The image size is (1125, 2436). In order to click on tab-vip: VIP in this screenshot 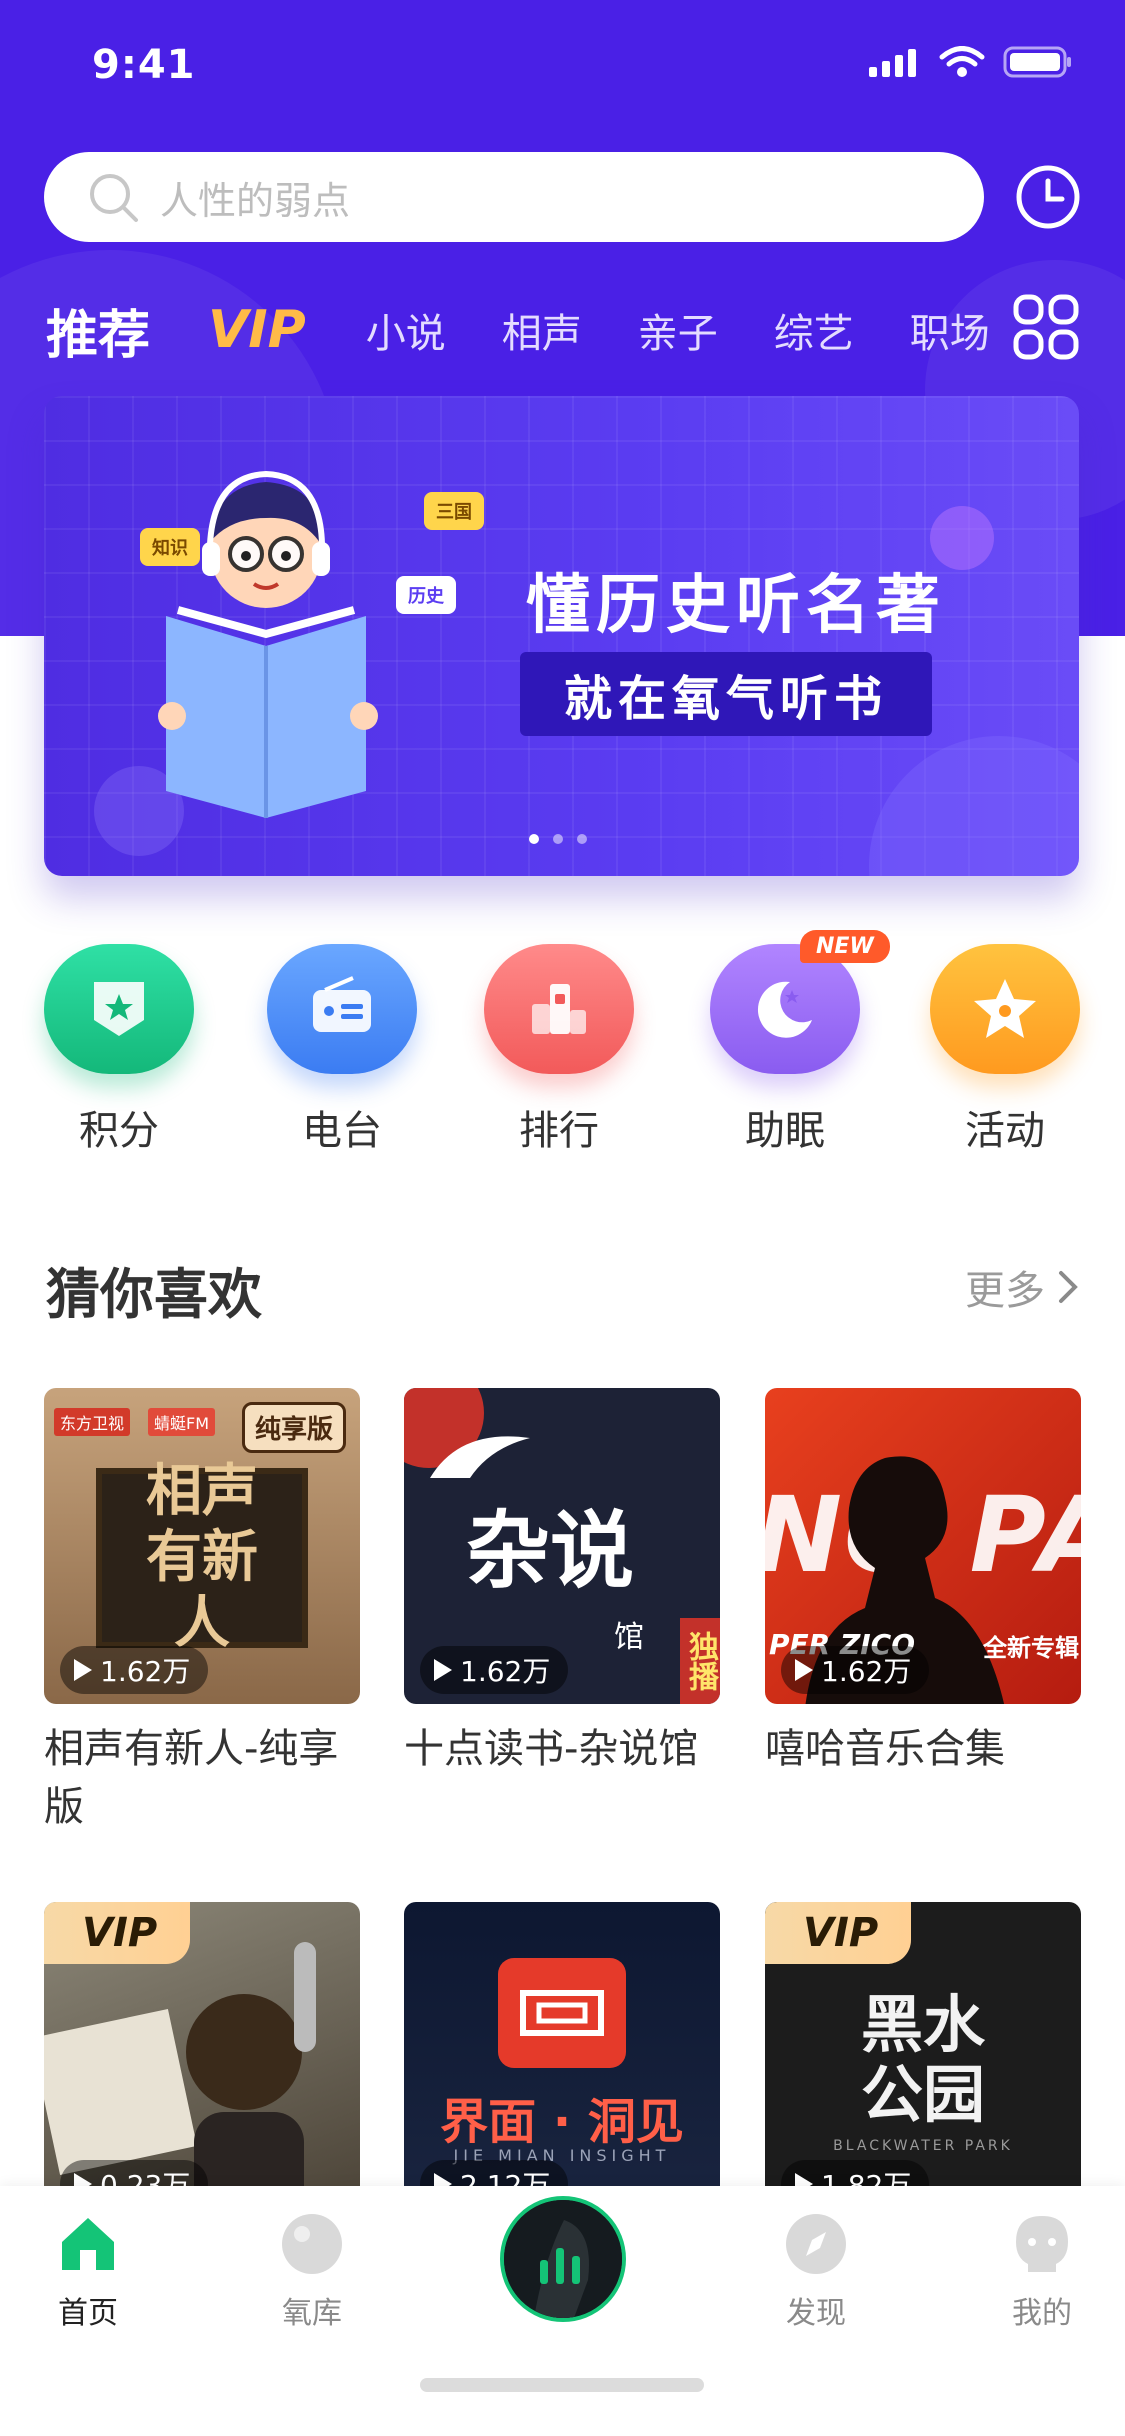, I will do `click(257, 330)`.